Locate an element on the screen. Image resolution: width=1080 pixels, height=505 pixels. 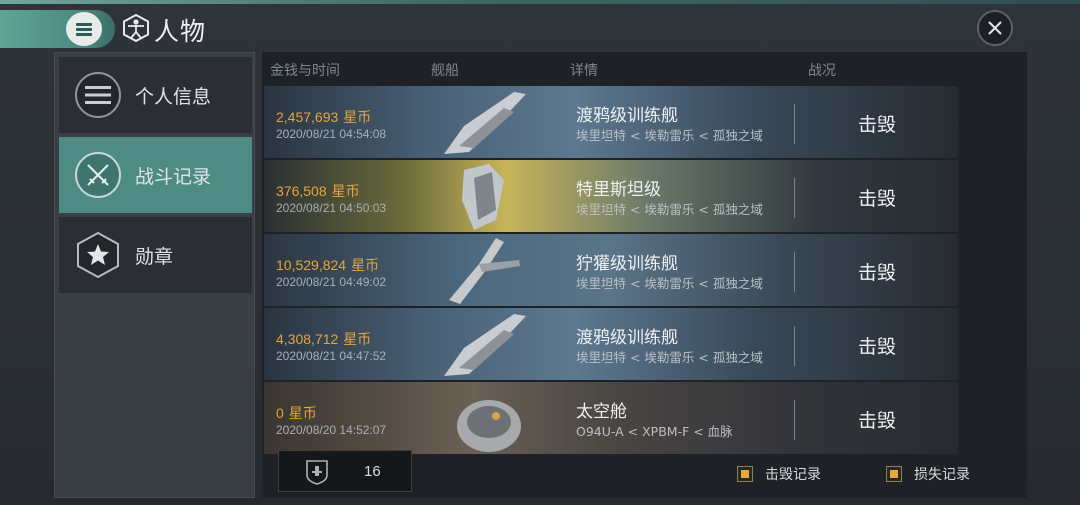
kill-records-toggle: 击毁记录 is located at coordinates (779, 474).